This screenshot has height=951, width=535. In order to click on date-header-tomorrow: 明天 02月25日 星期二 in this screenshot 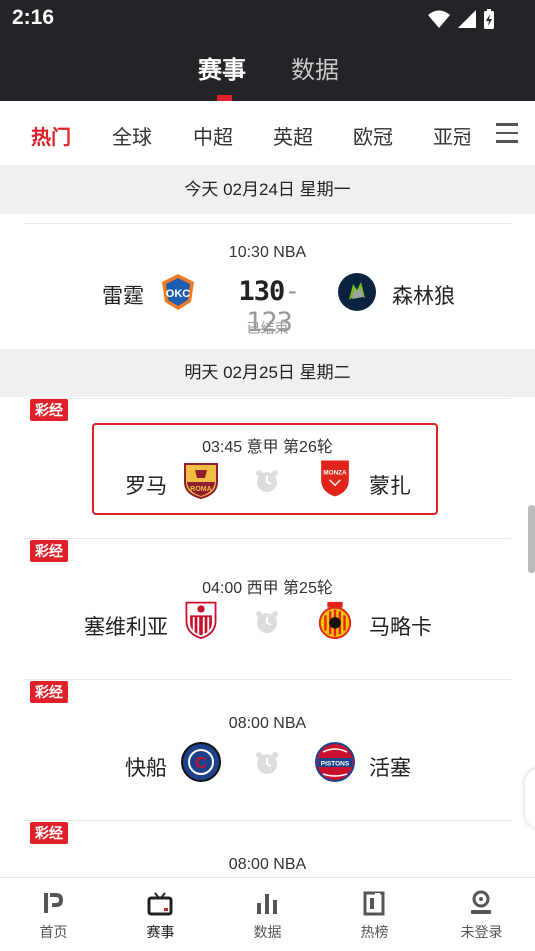, I will do `click(267, 373)`.